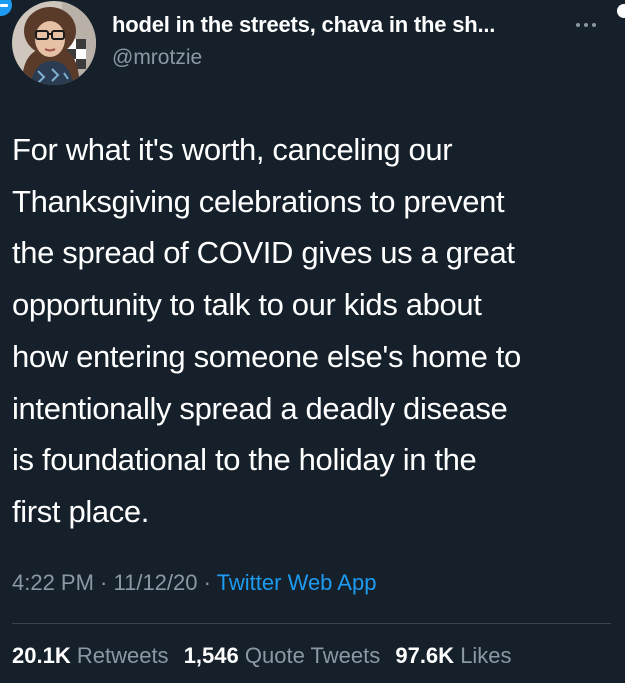 This screenshot has height=683, width=625. What do you see at coordinates (211, 655) in the screenshot?
I see `quote-tweets-count: 1,546` at bounding box center [211, 655].